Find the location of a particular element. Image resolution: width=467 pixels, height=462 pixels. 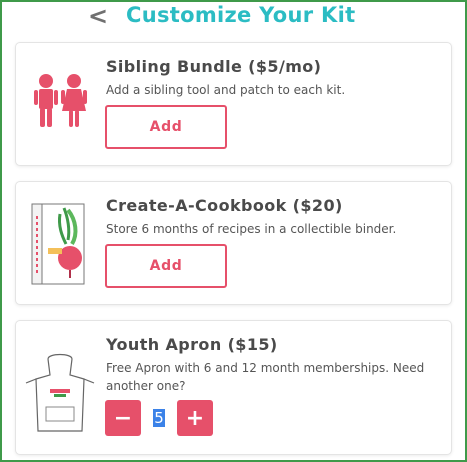

add-sibling-bundle-button: Add is located at coordinates (166, 127).